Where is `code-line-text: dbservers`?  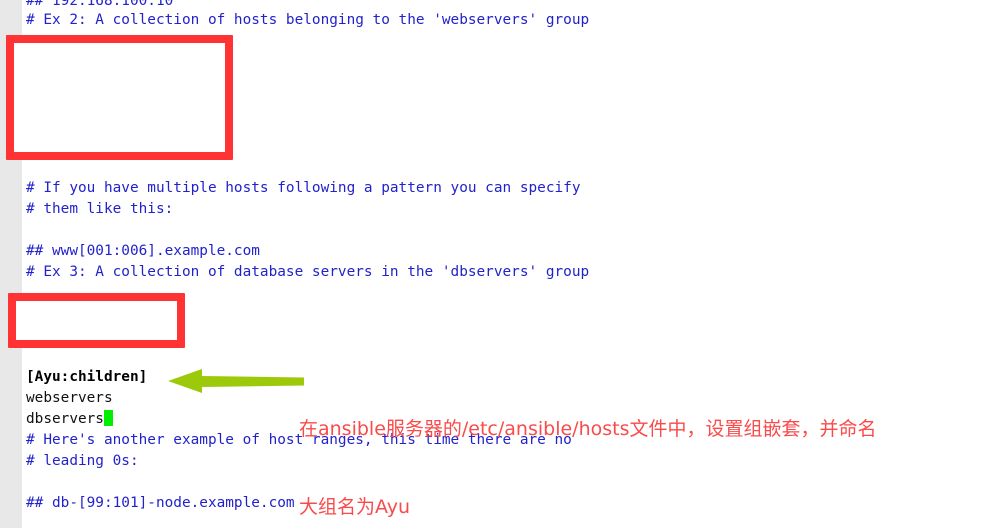 code-line-text: dbservers is located at coordinates (65, 419).